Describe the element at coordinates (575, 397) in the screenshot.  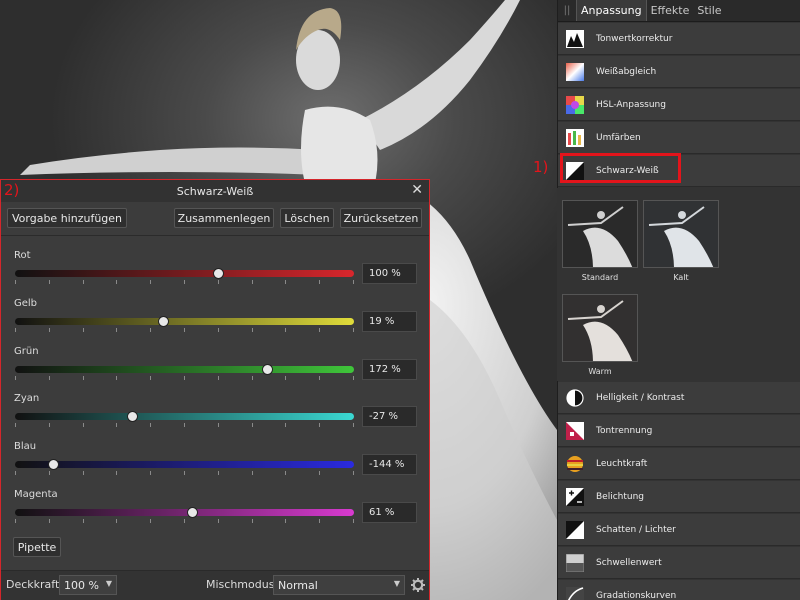
I see `brightness-contrast-icon` at that location.